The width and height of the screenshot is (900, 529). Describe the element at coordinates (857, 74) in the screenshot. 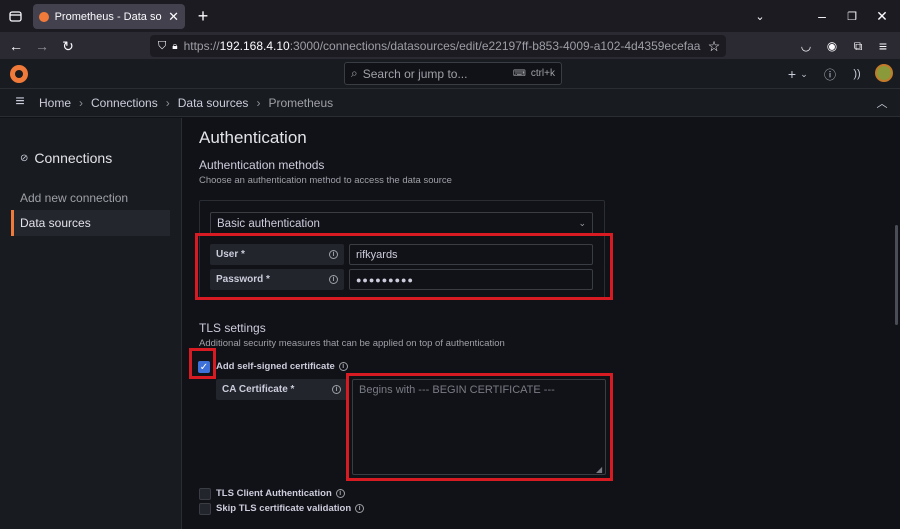

I see `news-feed-icon: ))` at that location.